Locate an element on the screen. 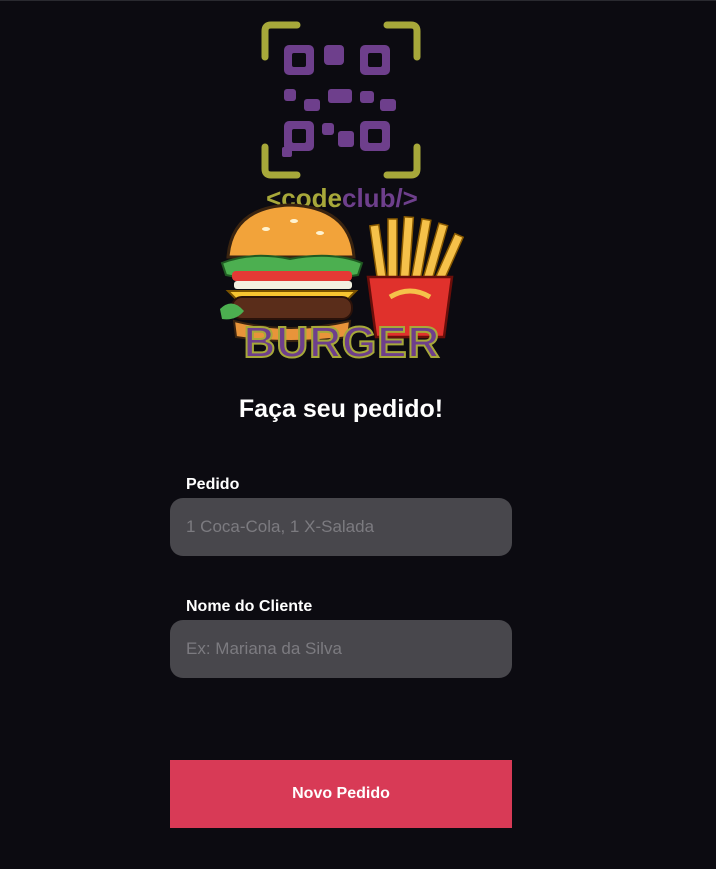 Image resolution: width=716 pixels, height=869 pixels. codeclub-burger-logo: <codeclub/> BURGER is located at coordinates (342, 192).